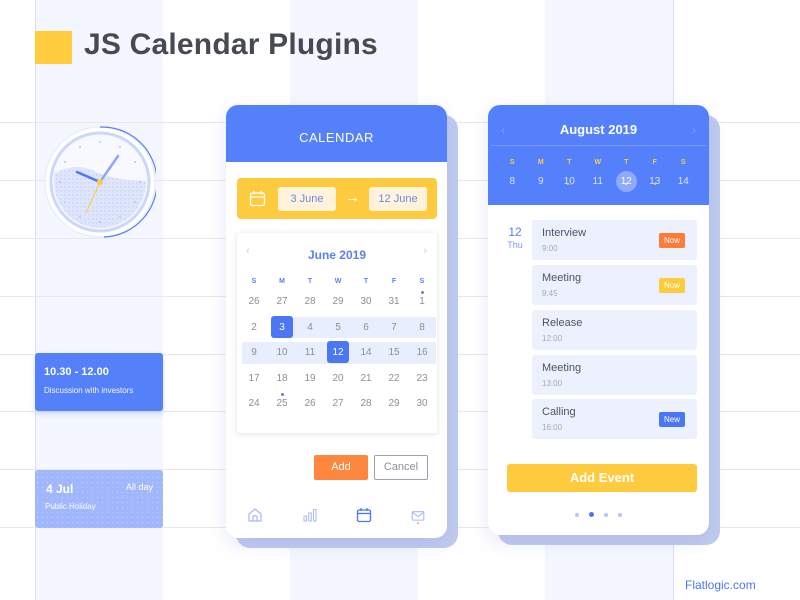 The height and width of the screenshot is (600, 800). Describe the element at coordinates (336, 137) in the screenshot. I see `calendar-card-title: CALENDAR` at that location.